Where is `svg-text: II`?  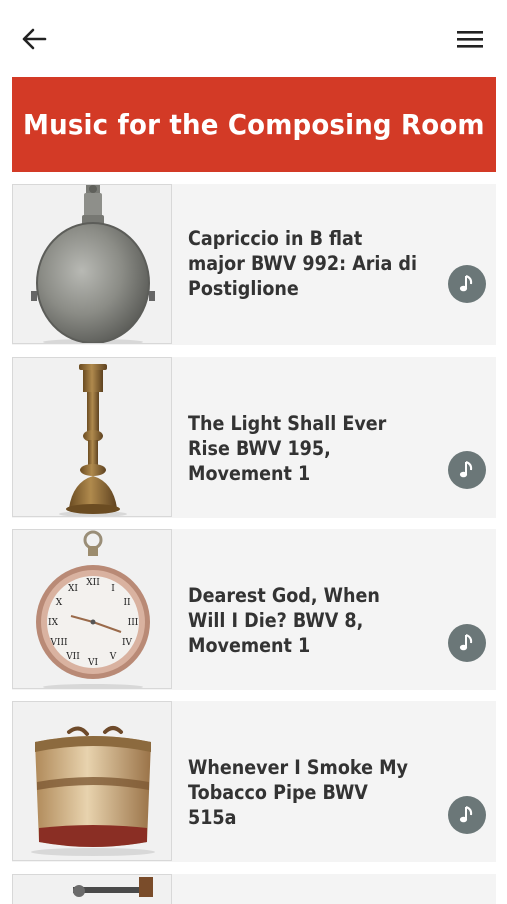 svg-text: II is located at coordinates (127, 603).